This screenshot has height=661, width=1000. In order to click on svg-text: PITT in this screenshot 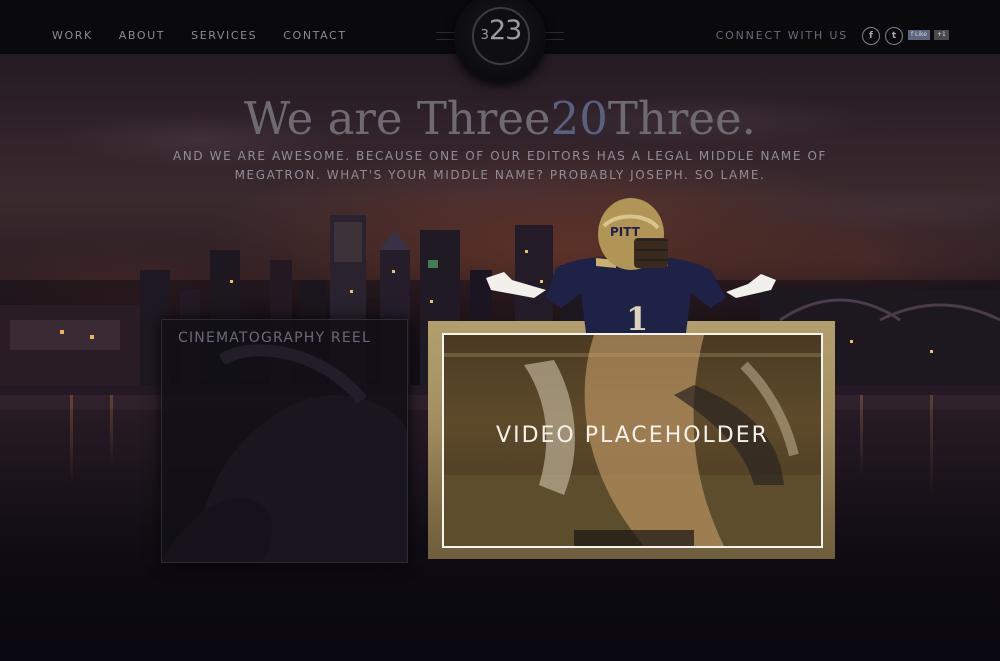, I will do `click(625, 232)`.